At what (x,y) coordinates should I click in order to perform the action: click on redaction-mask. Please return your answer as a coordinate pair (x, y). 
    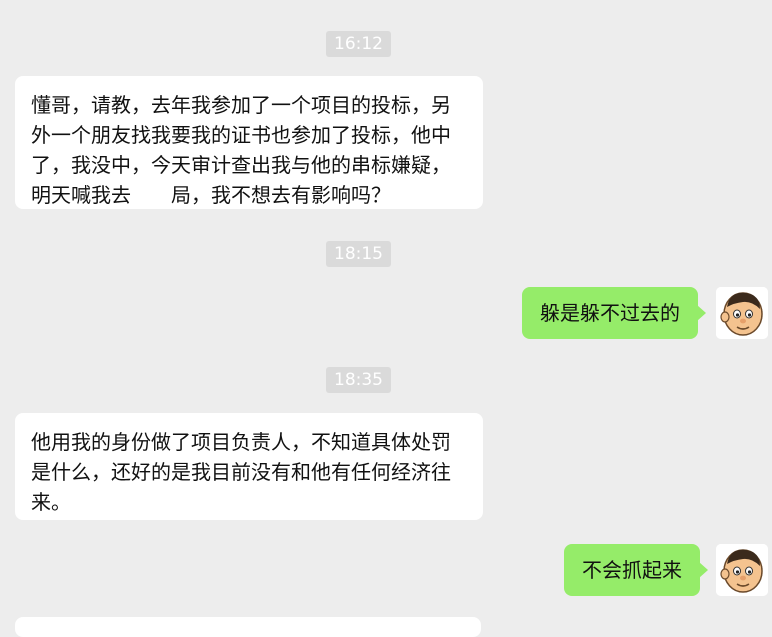
    Looking at the image, I should click on (151, 196).